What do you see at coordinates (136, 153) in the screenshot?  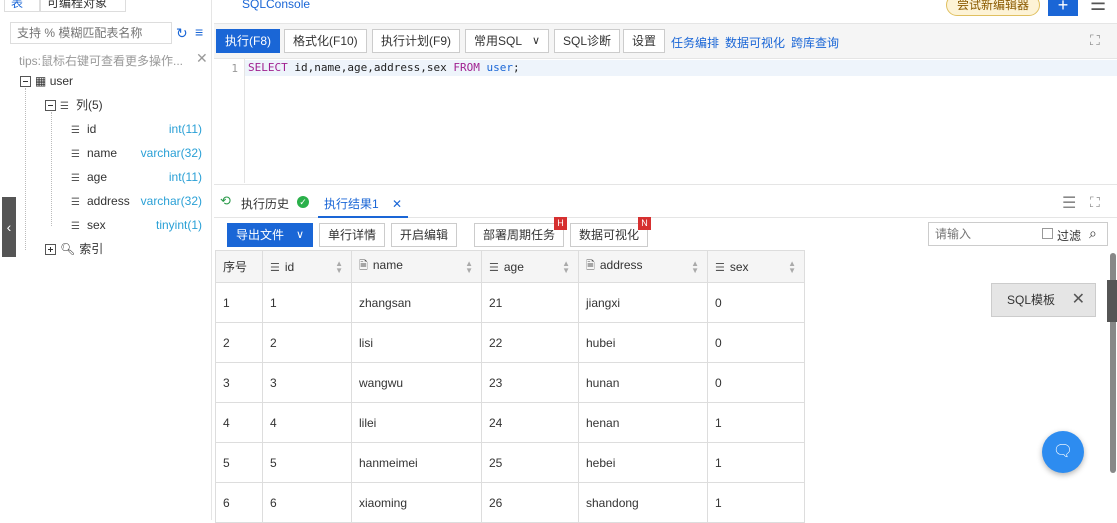 I see `column-item: ☰ name varchar(32)` at bounding box center [136, 153].